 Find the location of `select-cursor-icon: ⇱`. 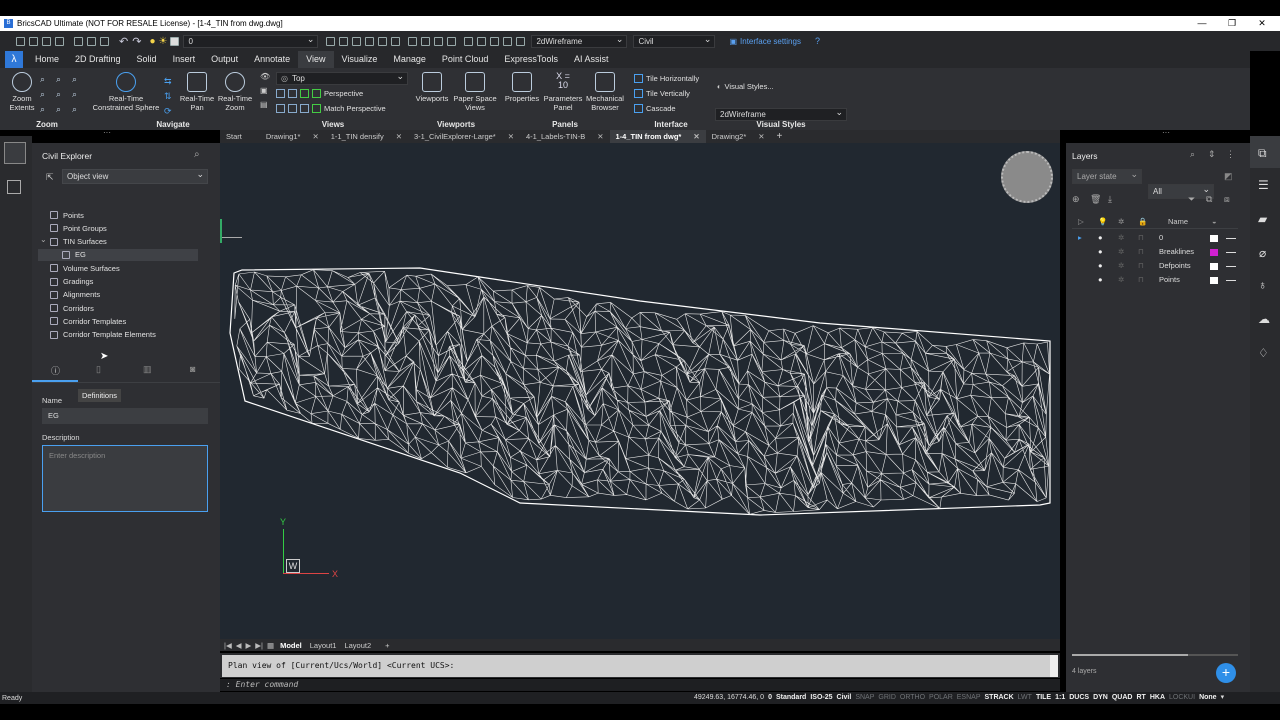

select-cursor-icon: ⇱ is located at coordinates (50, 177).